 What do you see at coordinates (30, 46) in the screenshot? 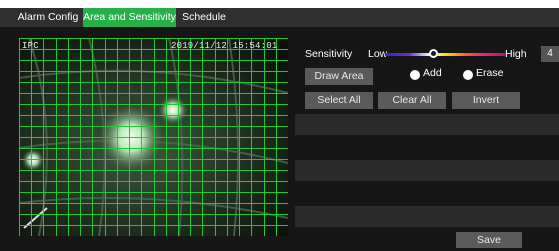
I see `channel-label: IPC` at bounding box center [30, 46].